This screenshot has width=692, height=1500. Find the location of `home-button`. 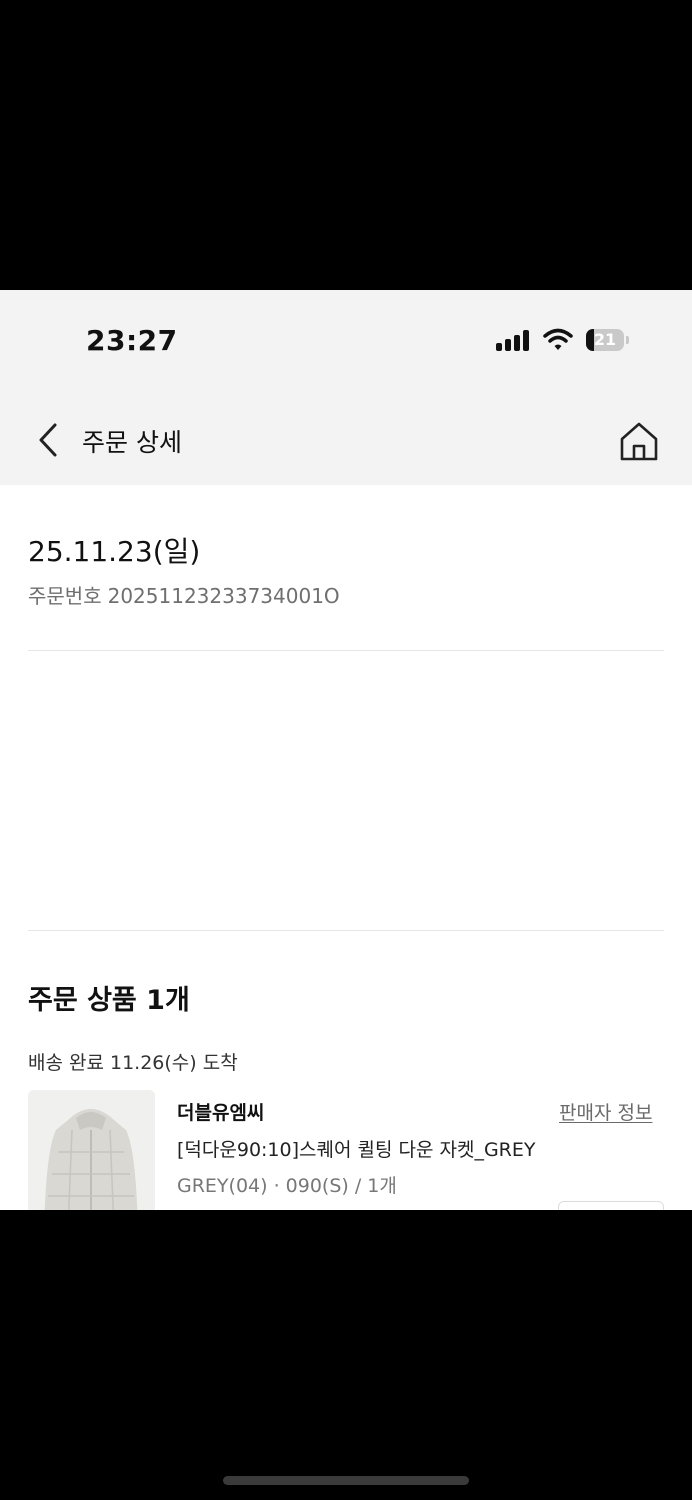

home-button is located at coordinates (639, 441).